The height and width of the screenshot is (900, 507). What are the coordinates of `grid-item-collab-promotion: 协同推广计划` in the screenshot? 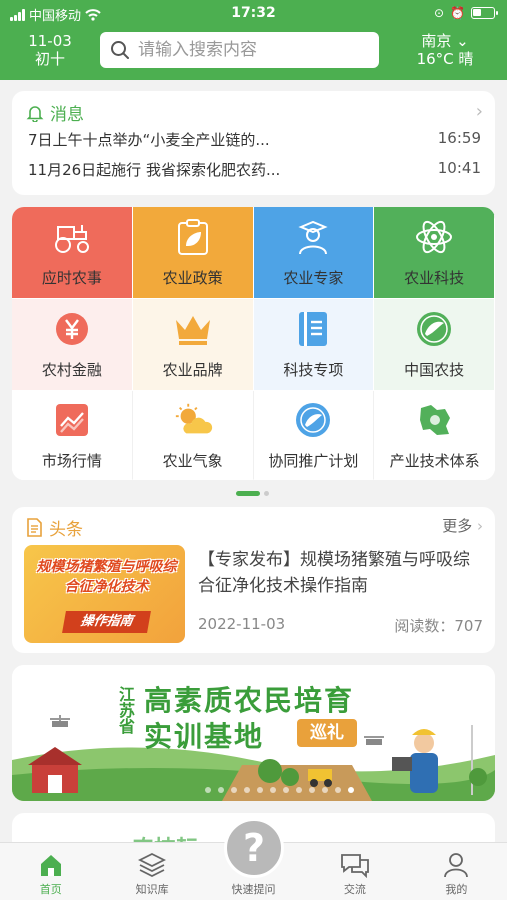 It's located at (314, 435).